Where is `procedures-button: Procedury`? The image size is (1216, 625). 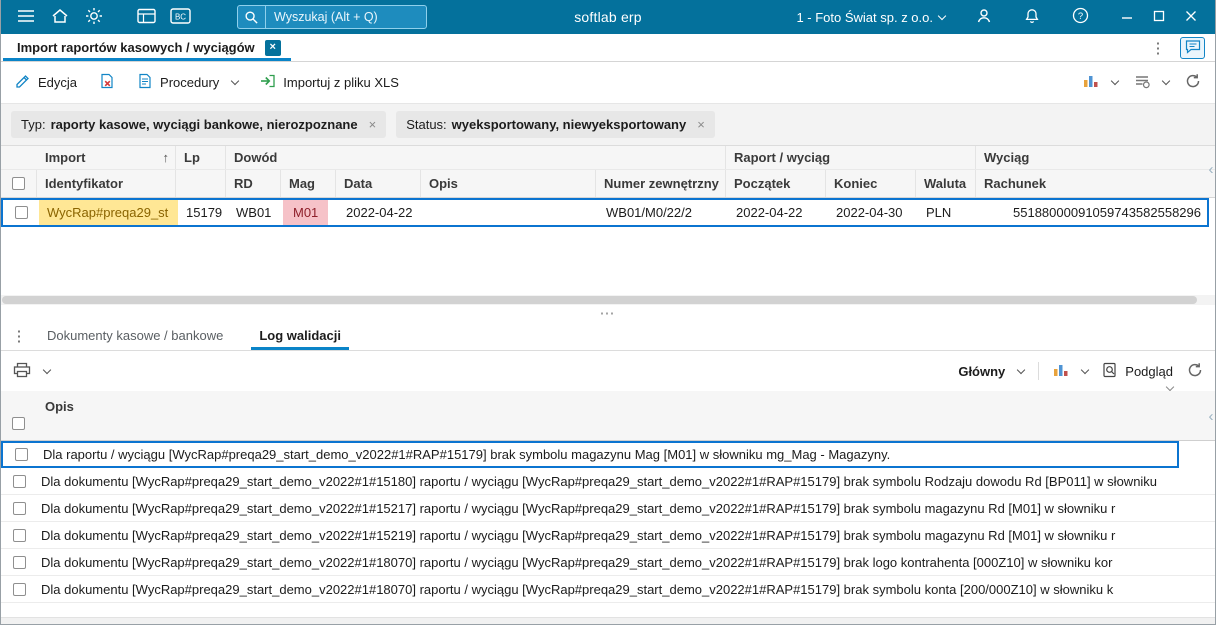
procedures-button: Procedury is located at coordinates (188, 82).